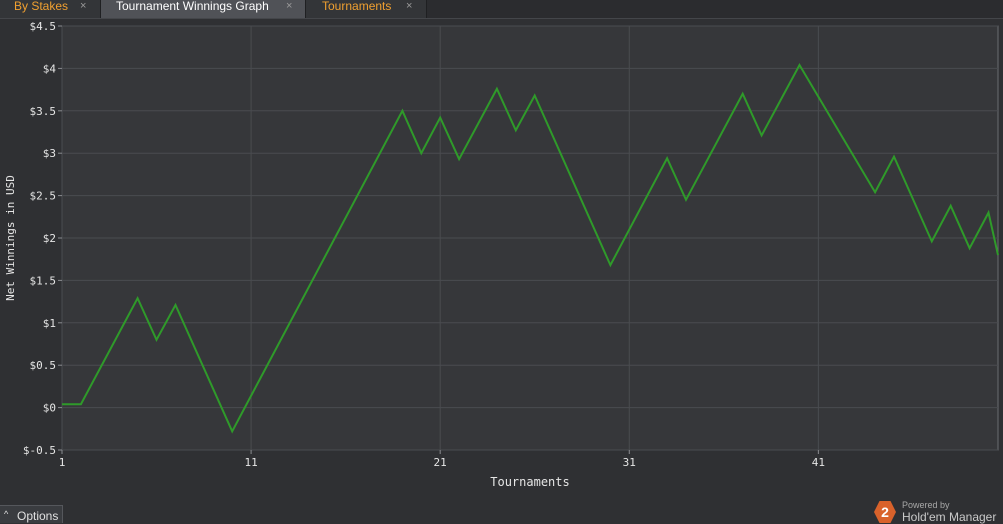 The height and width of the screenshot is (524, 1003). I want to click on x-tick-label: 1, so click(62, 462).